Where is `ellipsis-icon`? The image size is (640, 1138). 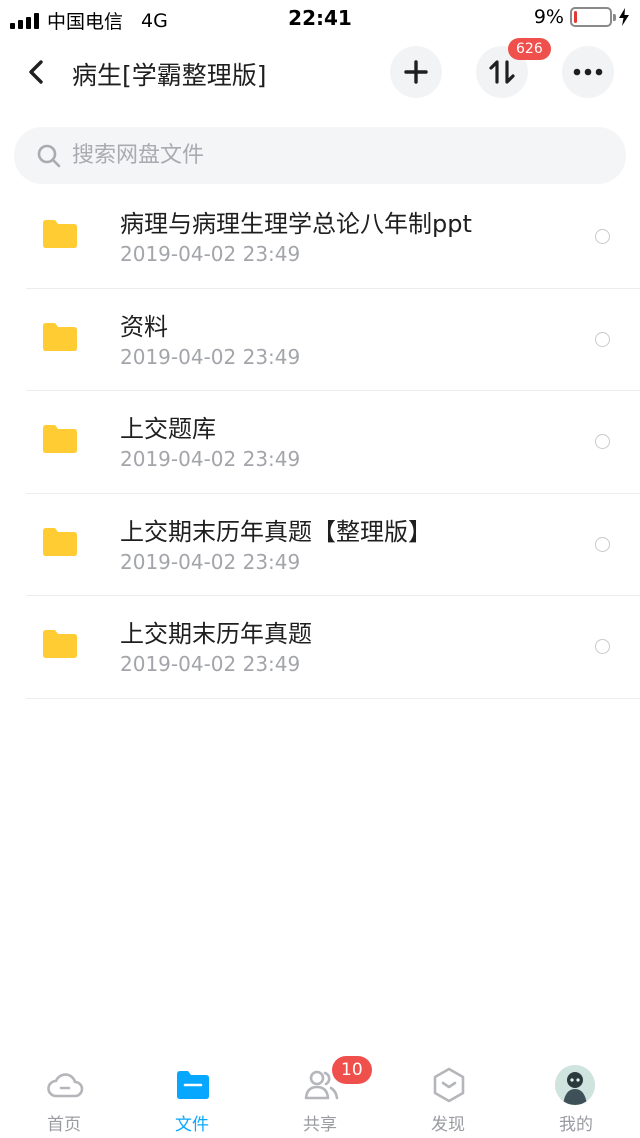
ellipsis-icon is located at coordinates (588, 72).